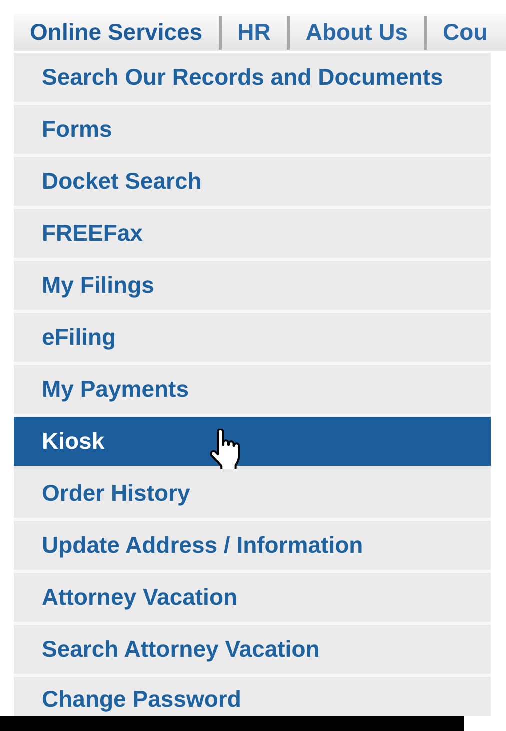 Image resolution: width=506 pixels, height=731 pixels. Describe the element at coordinates (252, 599) in the screenshot. I see `menu-item: Attorney Vacation` at that location.